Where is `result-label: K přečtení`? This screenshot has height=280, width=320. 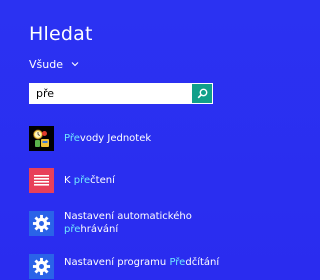
result-label: K přečtení is located at coordinates (89, 180).